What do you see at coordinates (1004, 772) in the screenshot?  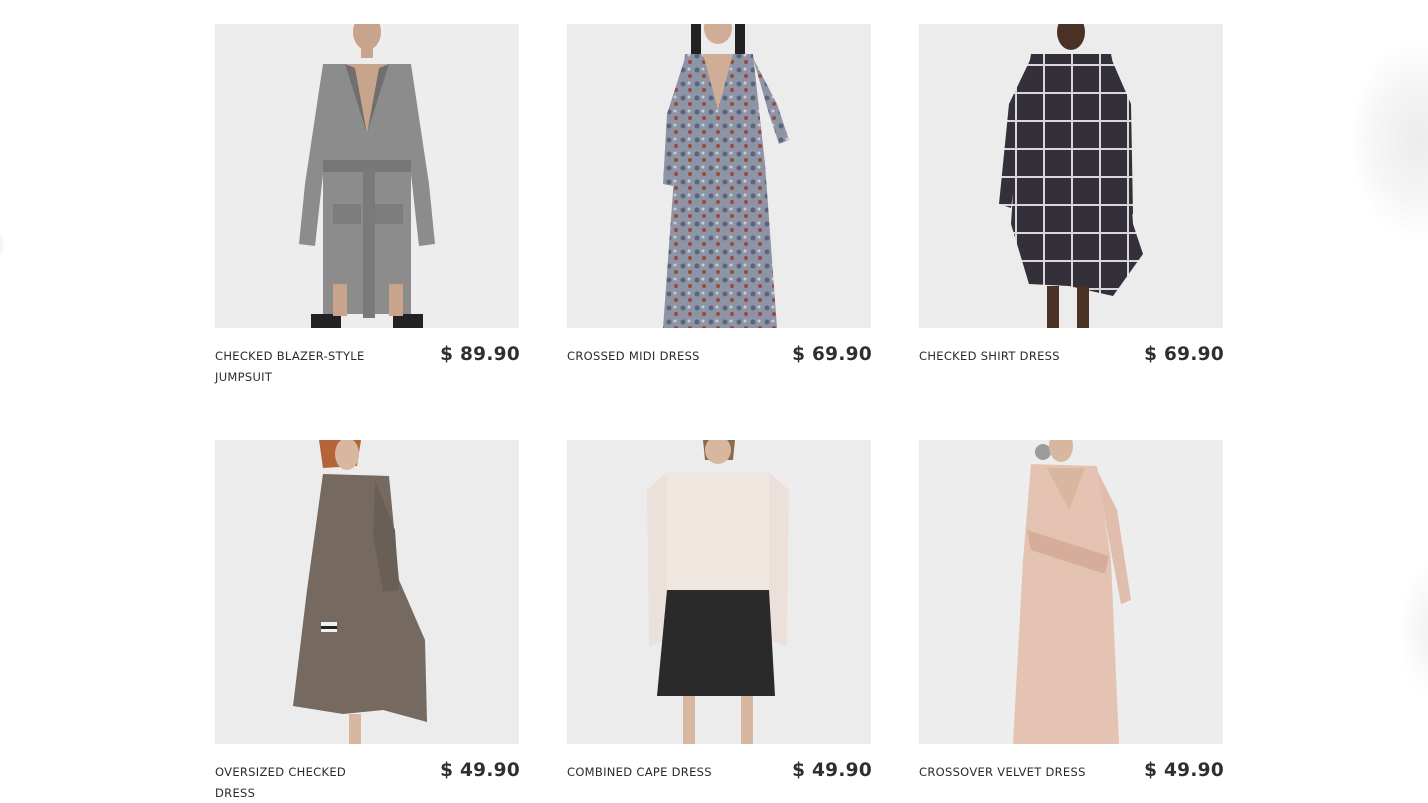 I see `product-name: CROSSOVER VELVET DRESS` at bounding box center [1004, 772].